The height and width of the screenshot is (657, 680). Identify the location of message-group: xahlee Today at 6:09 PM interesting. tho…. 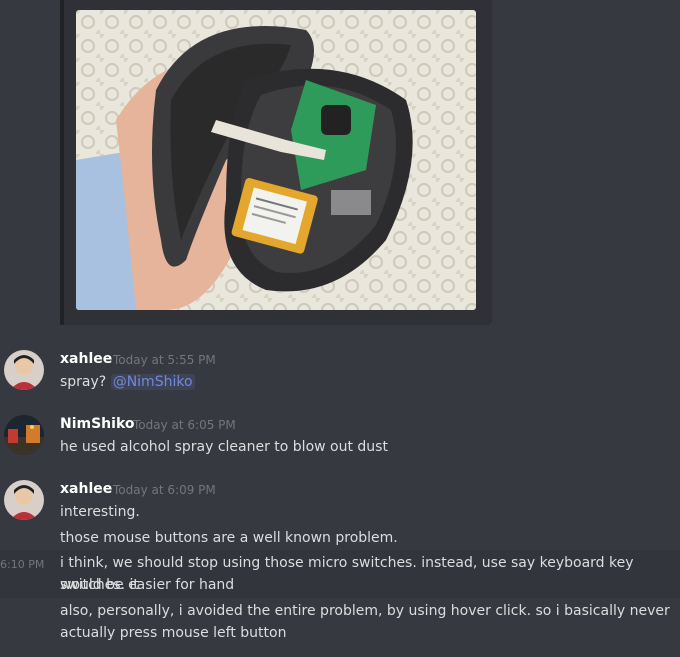
(340, 510).